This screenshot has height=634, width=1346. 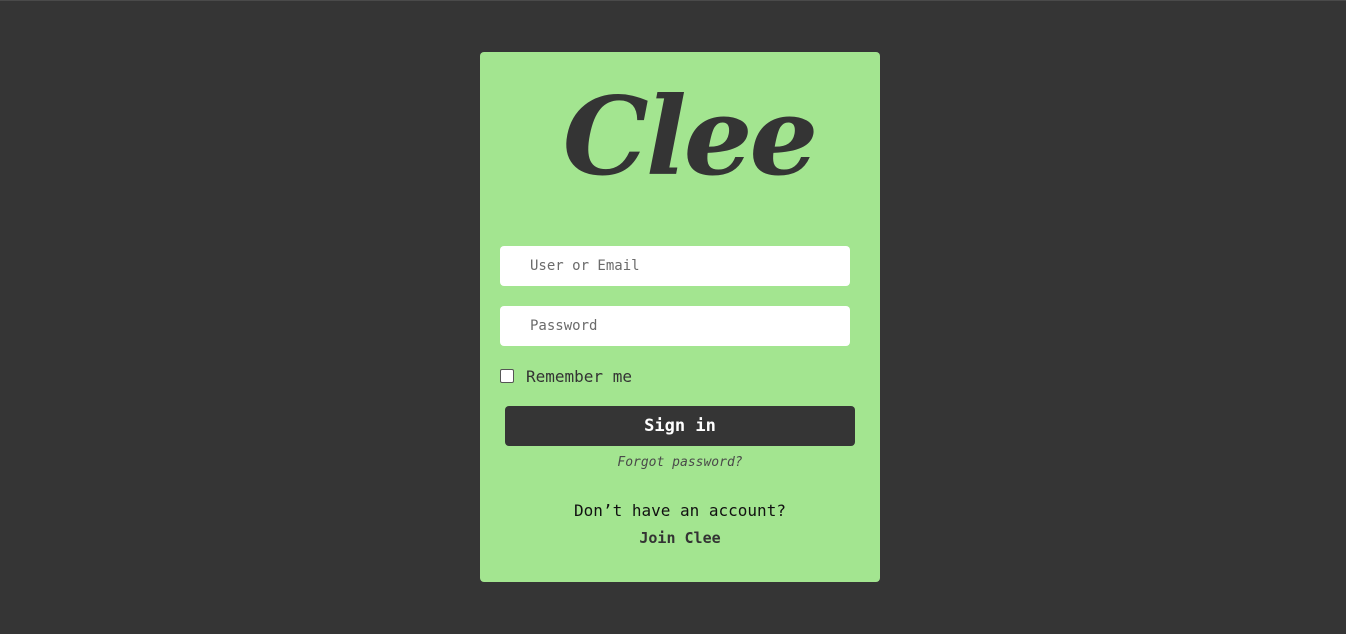 What do you see at coordinates (690, 137) in the screenshot?
I see `logo-text: Clee` at bounding box center [690, 137].